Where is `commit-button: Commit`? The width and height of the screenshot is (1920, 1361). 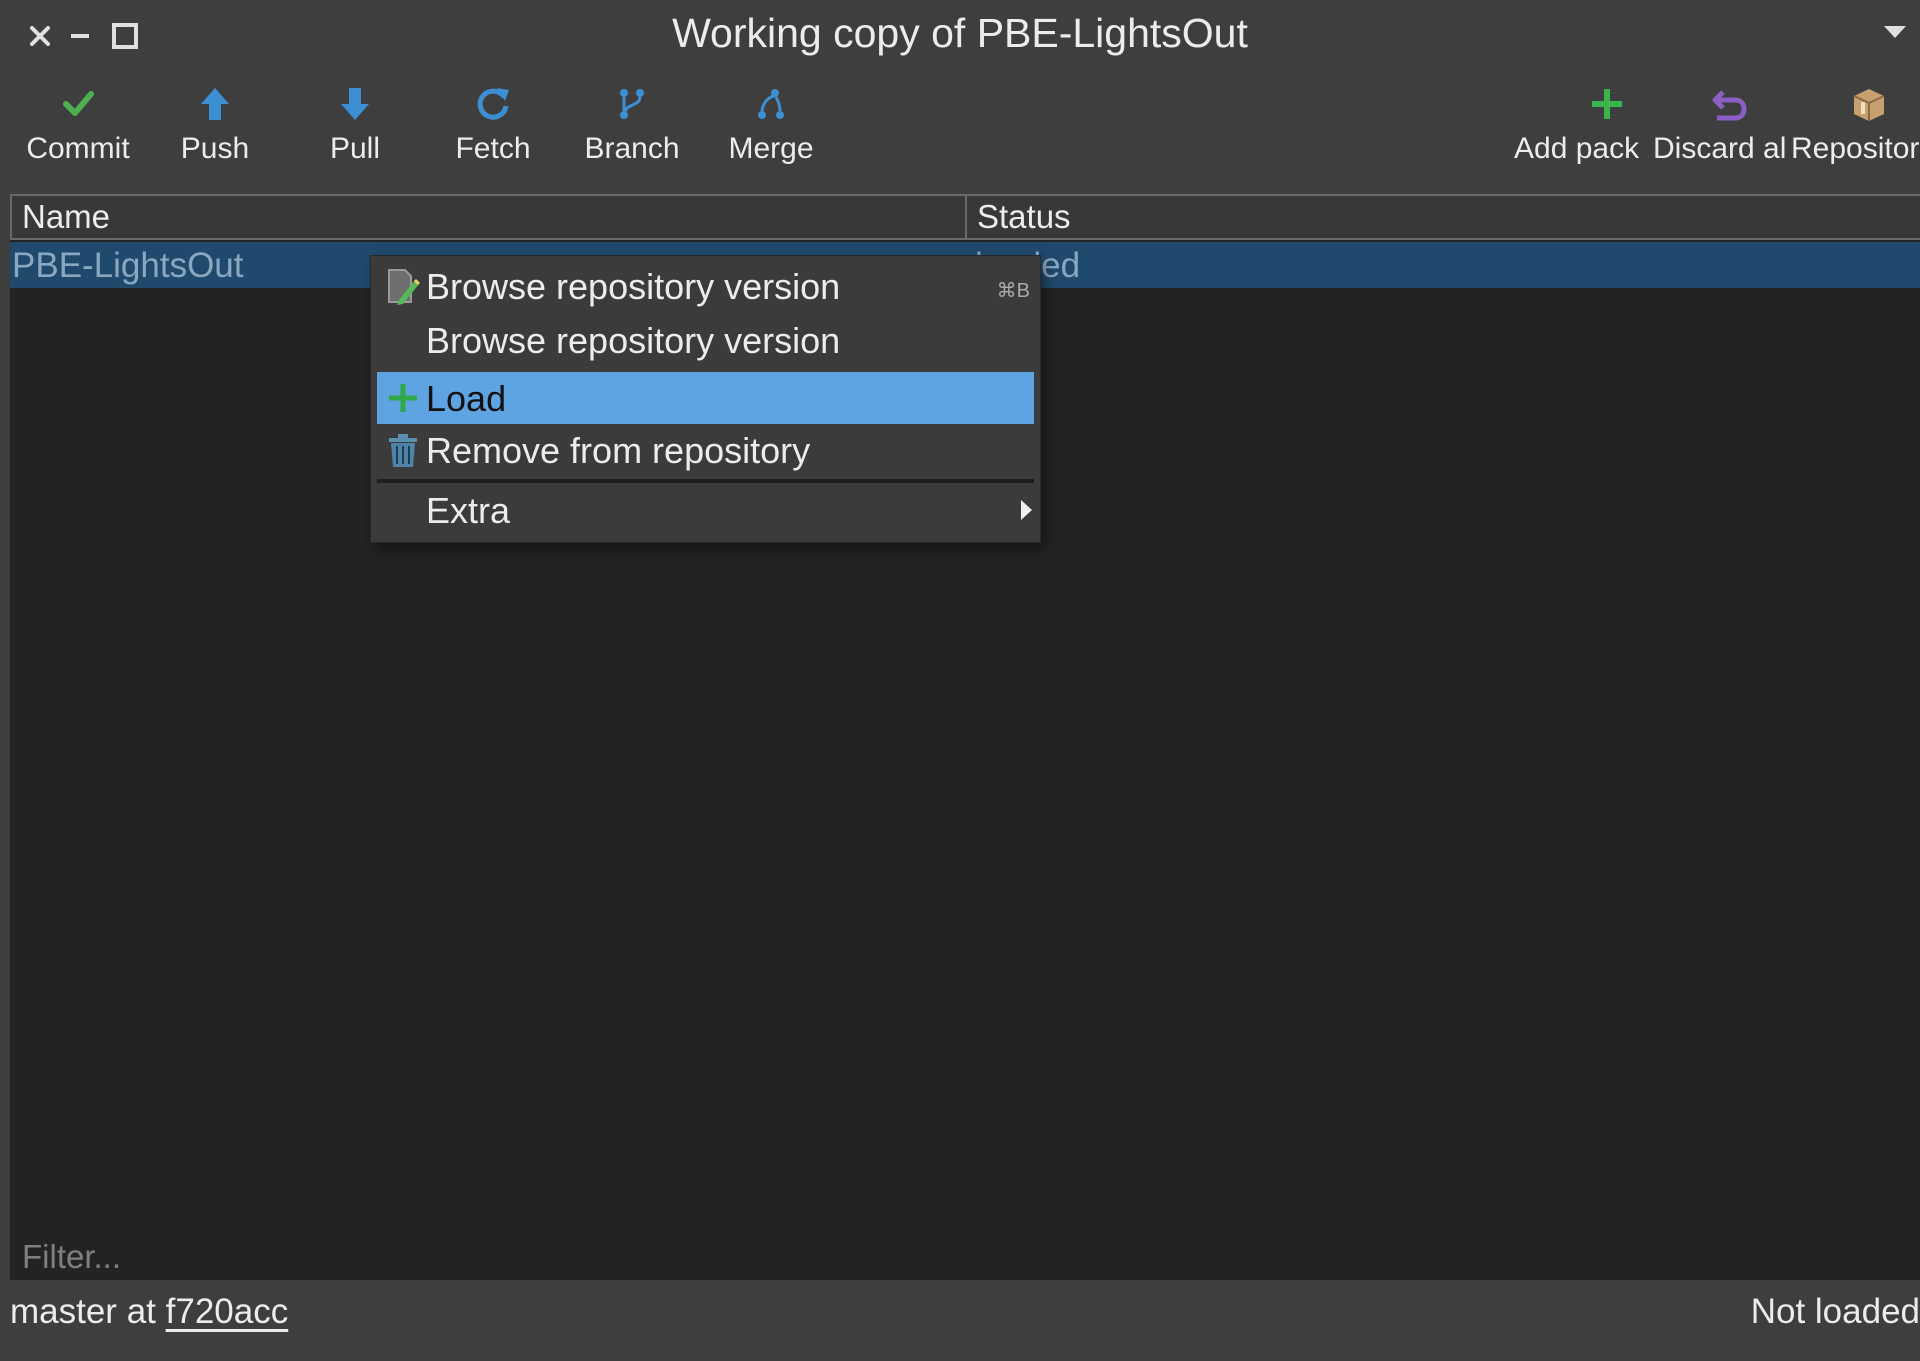
commit-button: Commit is located at coordinates (78, 135).